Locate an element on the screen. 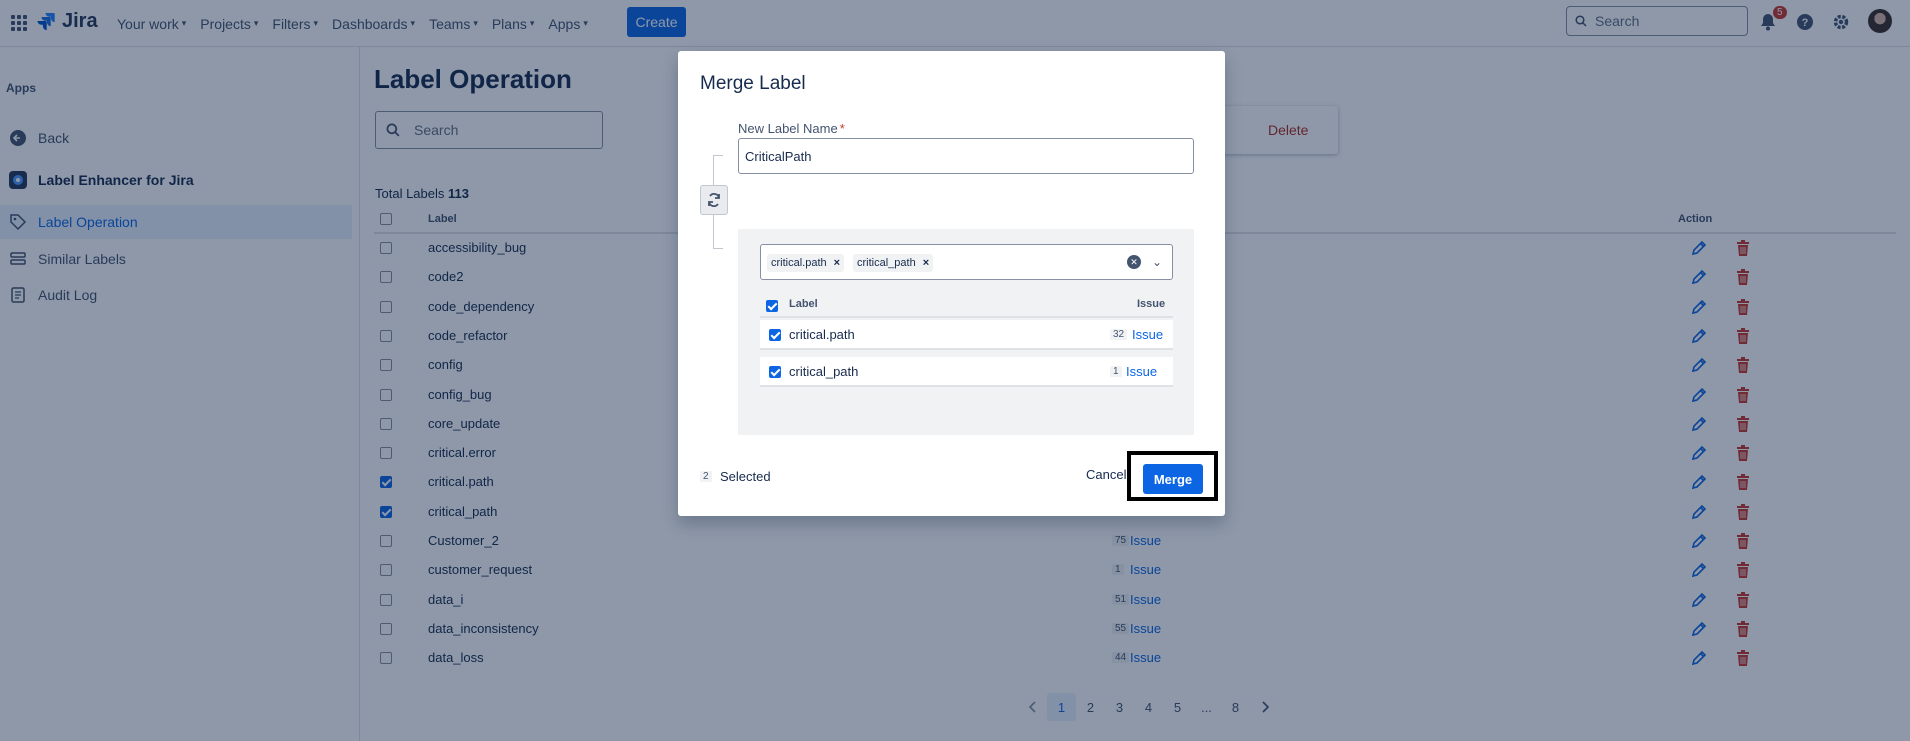 The width and height of the screenshot is (1910, 741). dialog-select-all-checkbox is located at coordinates (772, 306).